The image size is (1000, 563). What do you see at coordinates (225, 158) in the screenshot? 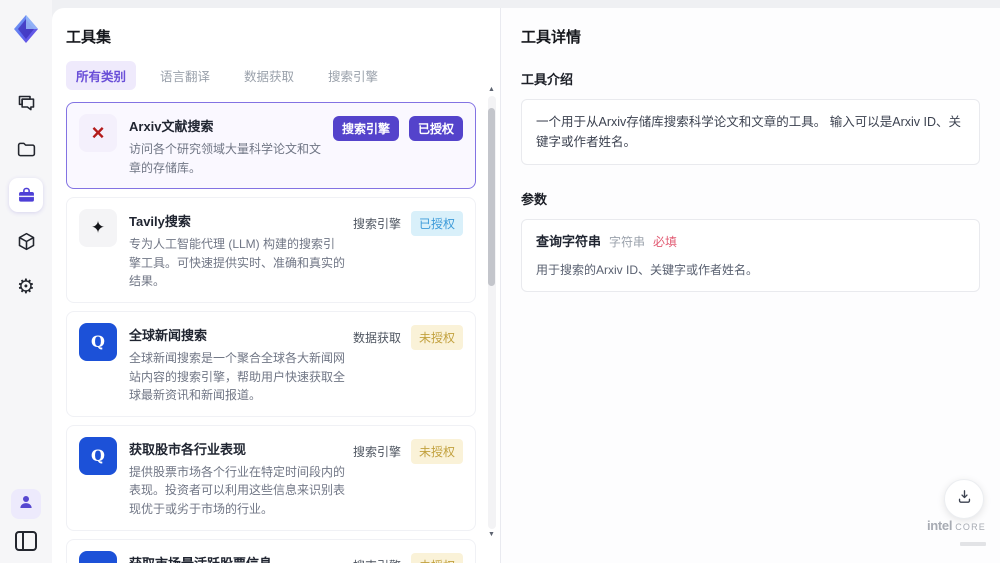
I see `tool-description: 访问各个研究领域大量科学论文和文章的存储库。` at bounding box center [225, 158].